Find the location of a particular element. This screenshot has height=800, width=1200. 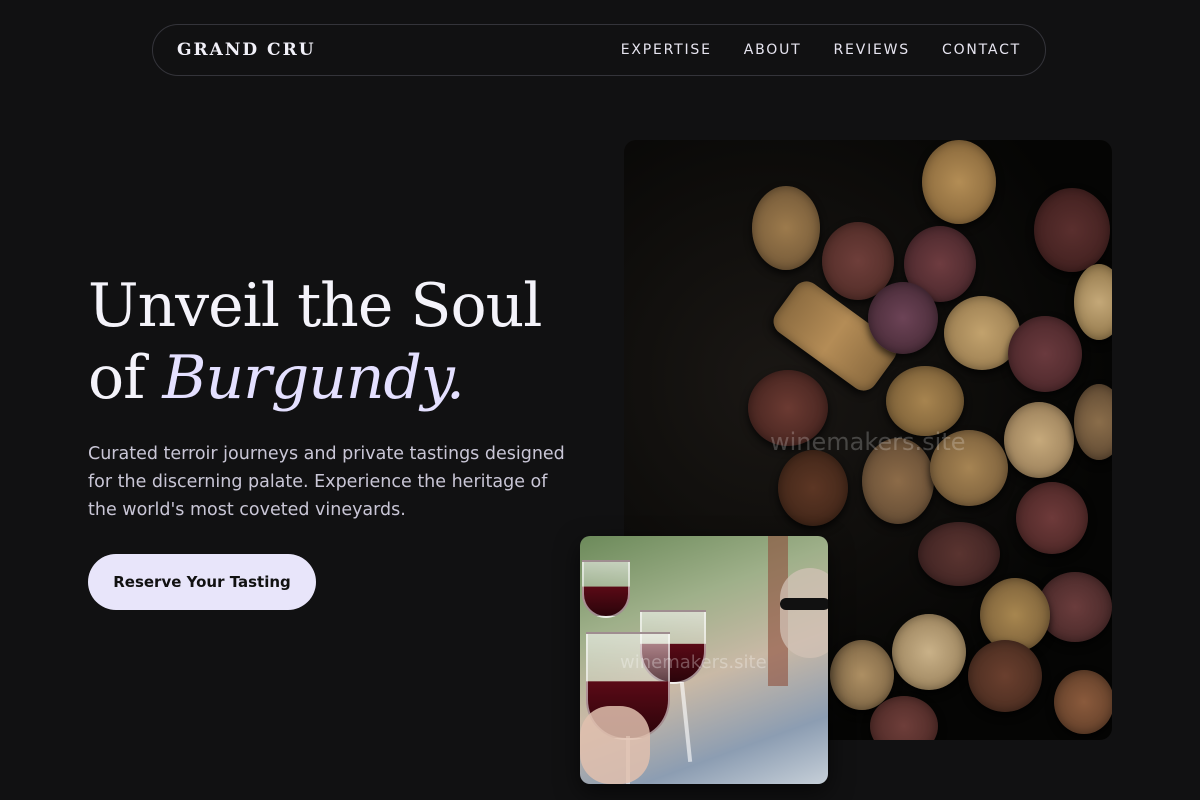

hero-title: Unveil the Soul of Burgundy. is located at coordinates (315, 342).